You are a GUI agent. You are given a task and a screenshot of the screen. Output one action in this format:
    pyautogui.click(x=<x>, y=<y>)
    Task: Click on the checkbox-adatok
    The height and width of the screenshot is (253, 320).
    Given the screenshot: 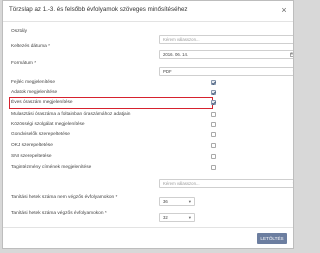 What is the action you would take?
    pyautogui.click(x=213, y=92)
    